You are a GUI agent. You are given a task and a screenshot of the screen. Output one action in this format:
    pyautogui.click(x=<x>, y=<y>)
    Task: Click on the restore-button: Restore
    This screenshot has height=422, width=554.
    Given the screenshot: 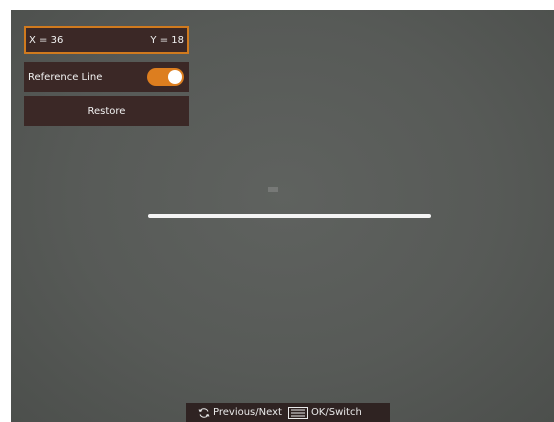 What is the action you would take?
    pyautogui.click(x=106, y=111)
    